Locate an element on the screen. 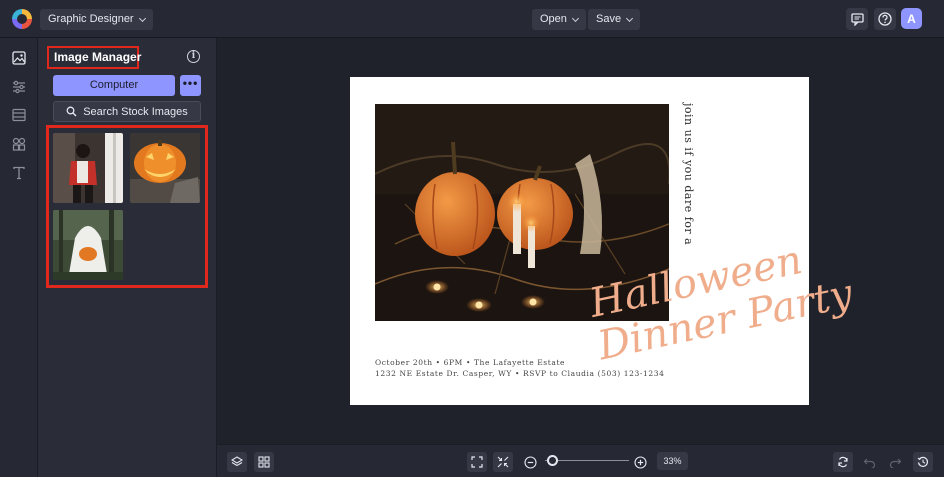 This screenshot has width=944, height=477. thumbnail-woman-red-jacket is located at coordinates (88, 168).